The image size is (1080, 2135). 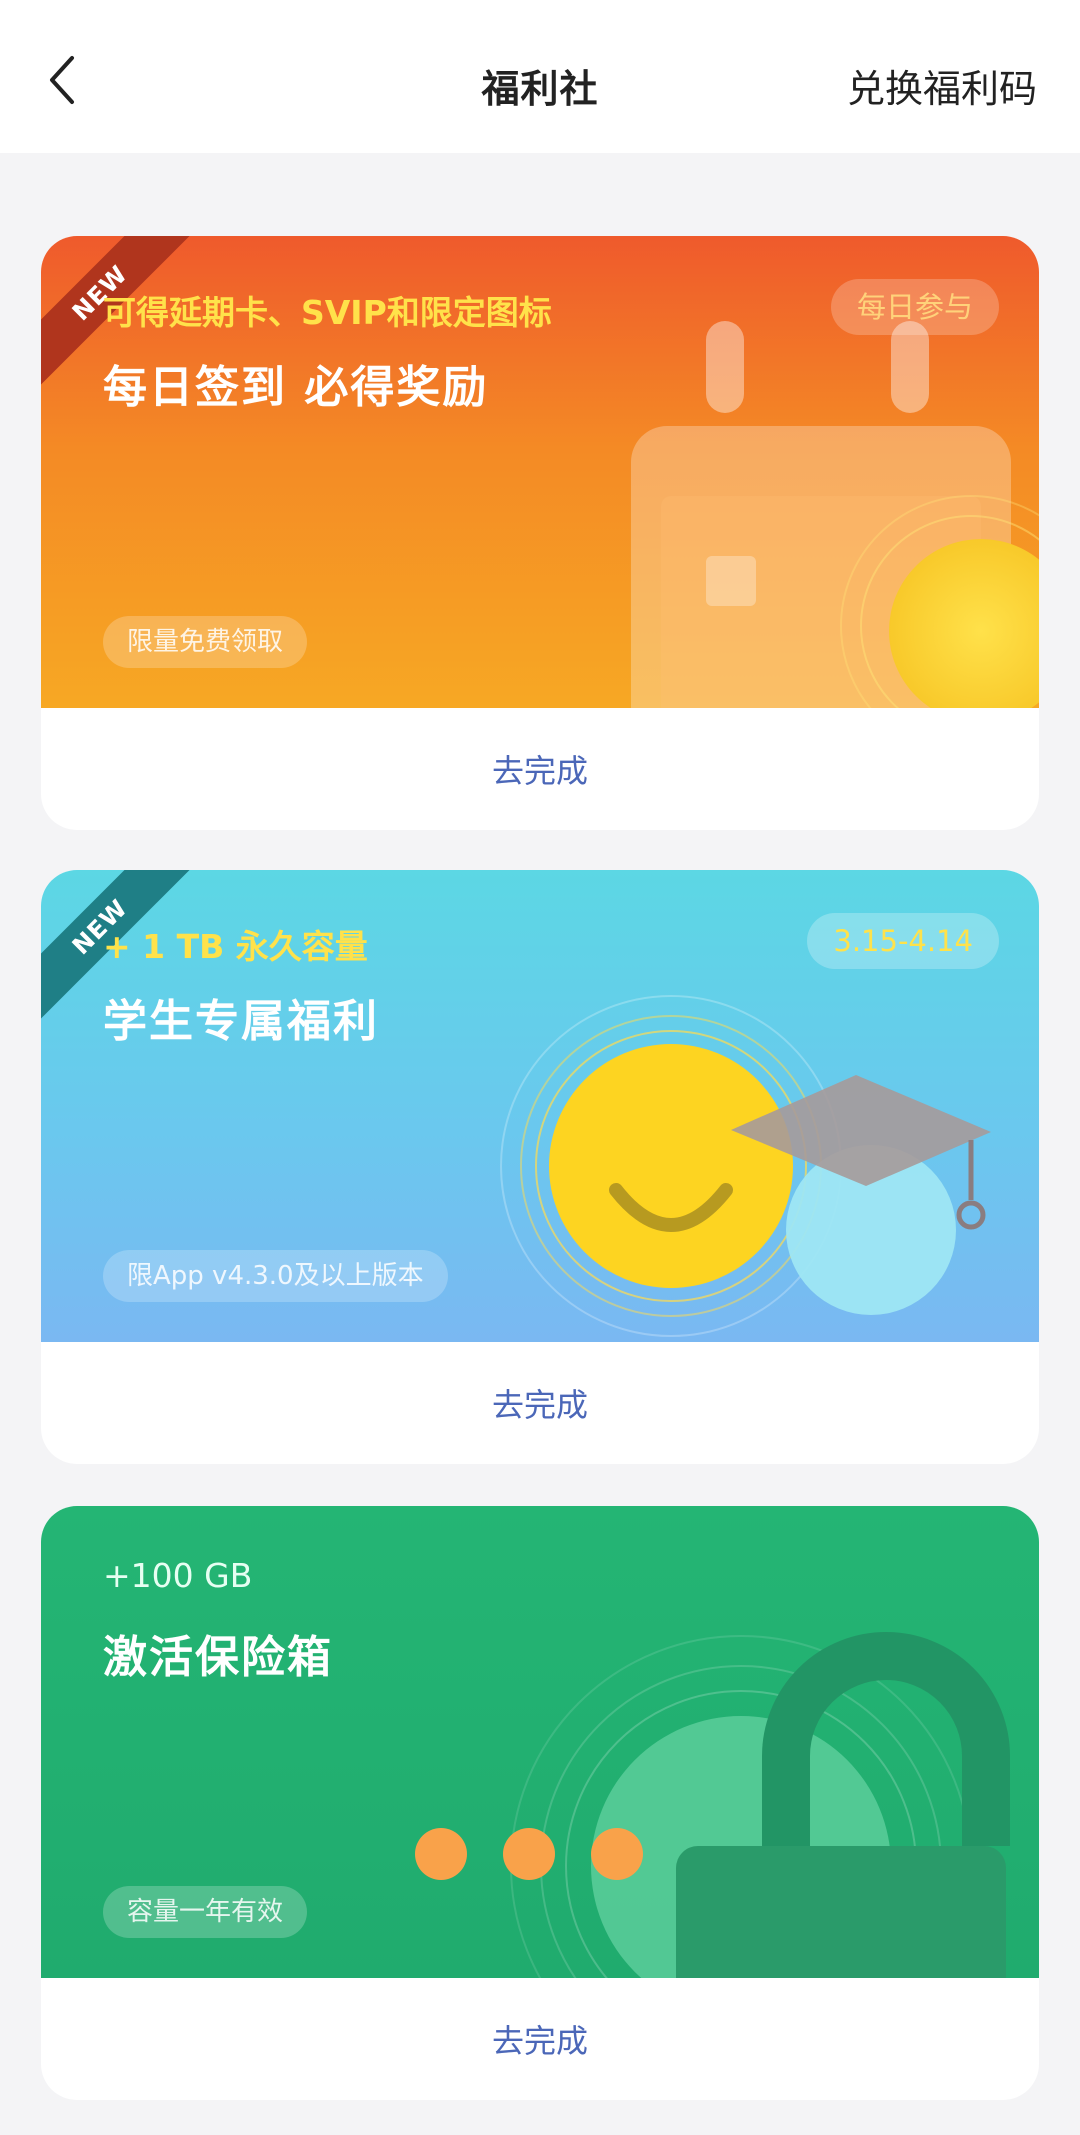 I want to click on card-tag: 限量免费领取, so click(x=205, y=642).